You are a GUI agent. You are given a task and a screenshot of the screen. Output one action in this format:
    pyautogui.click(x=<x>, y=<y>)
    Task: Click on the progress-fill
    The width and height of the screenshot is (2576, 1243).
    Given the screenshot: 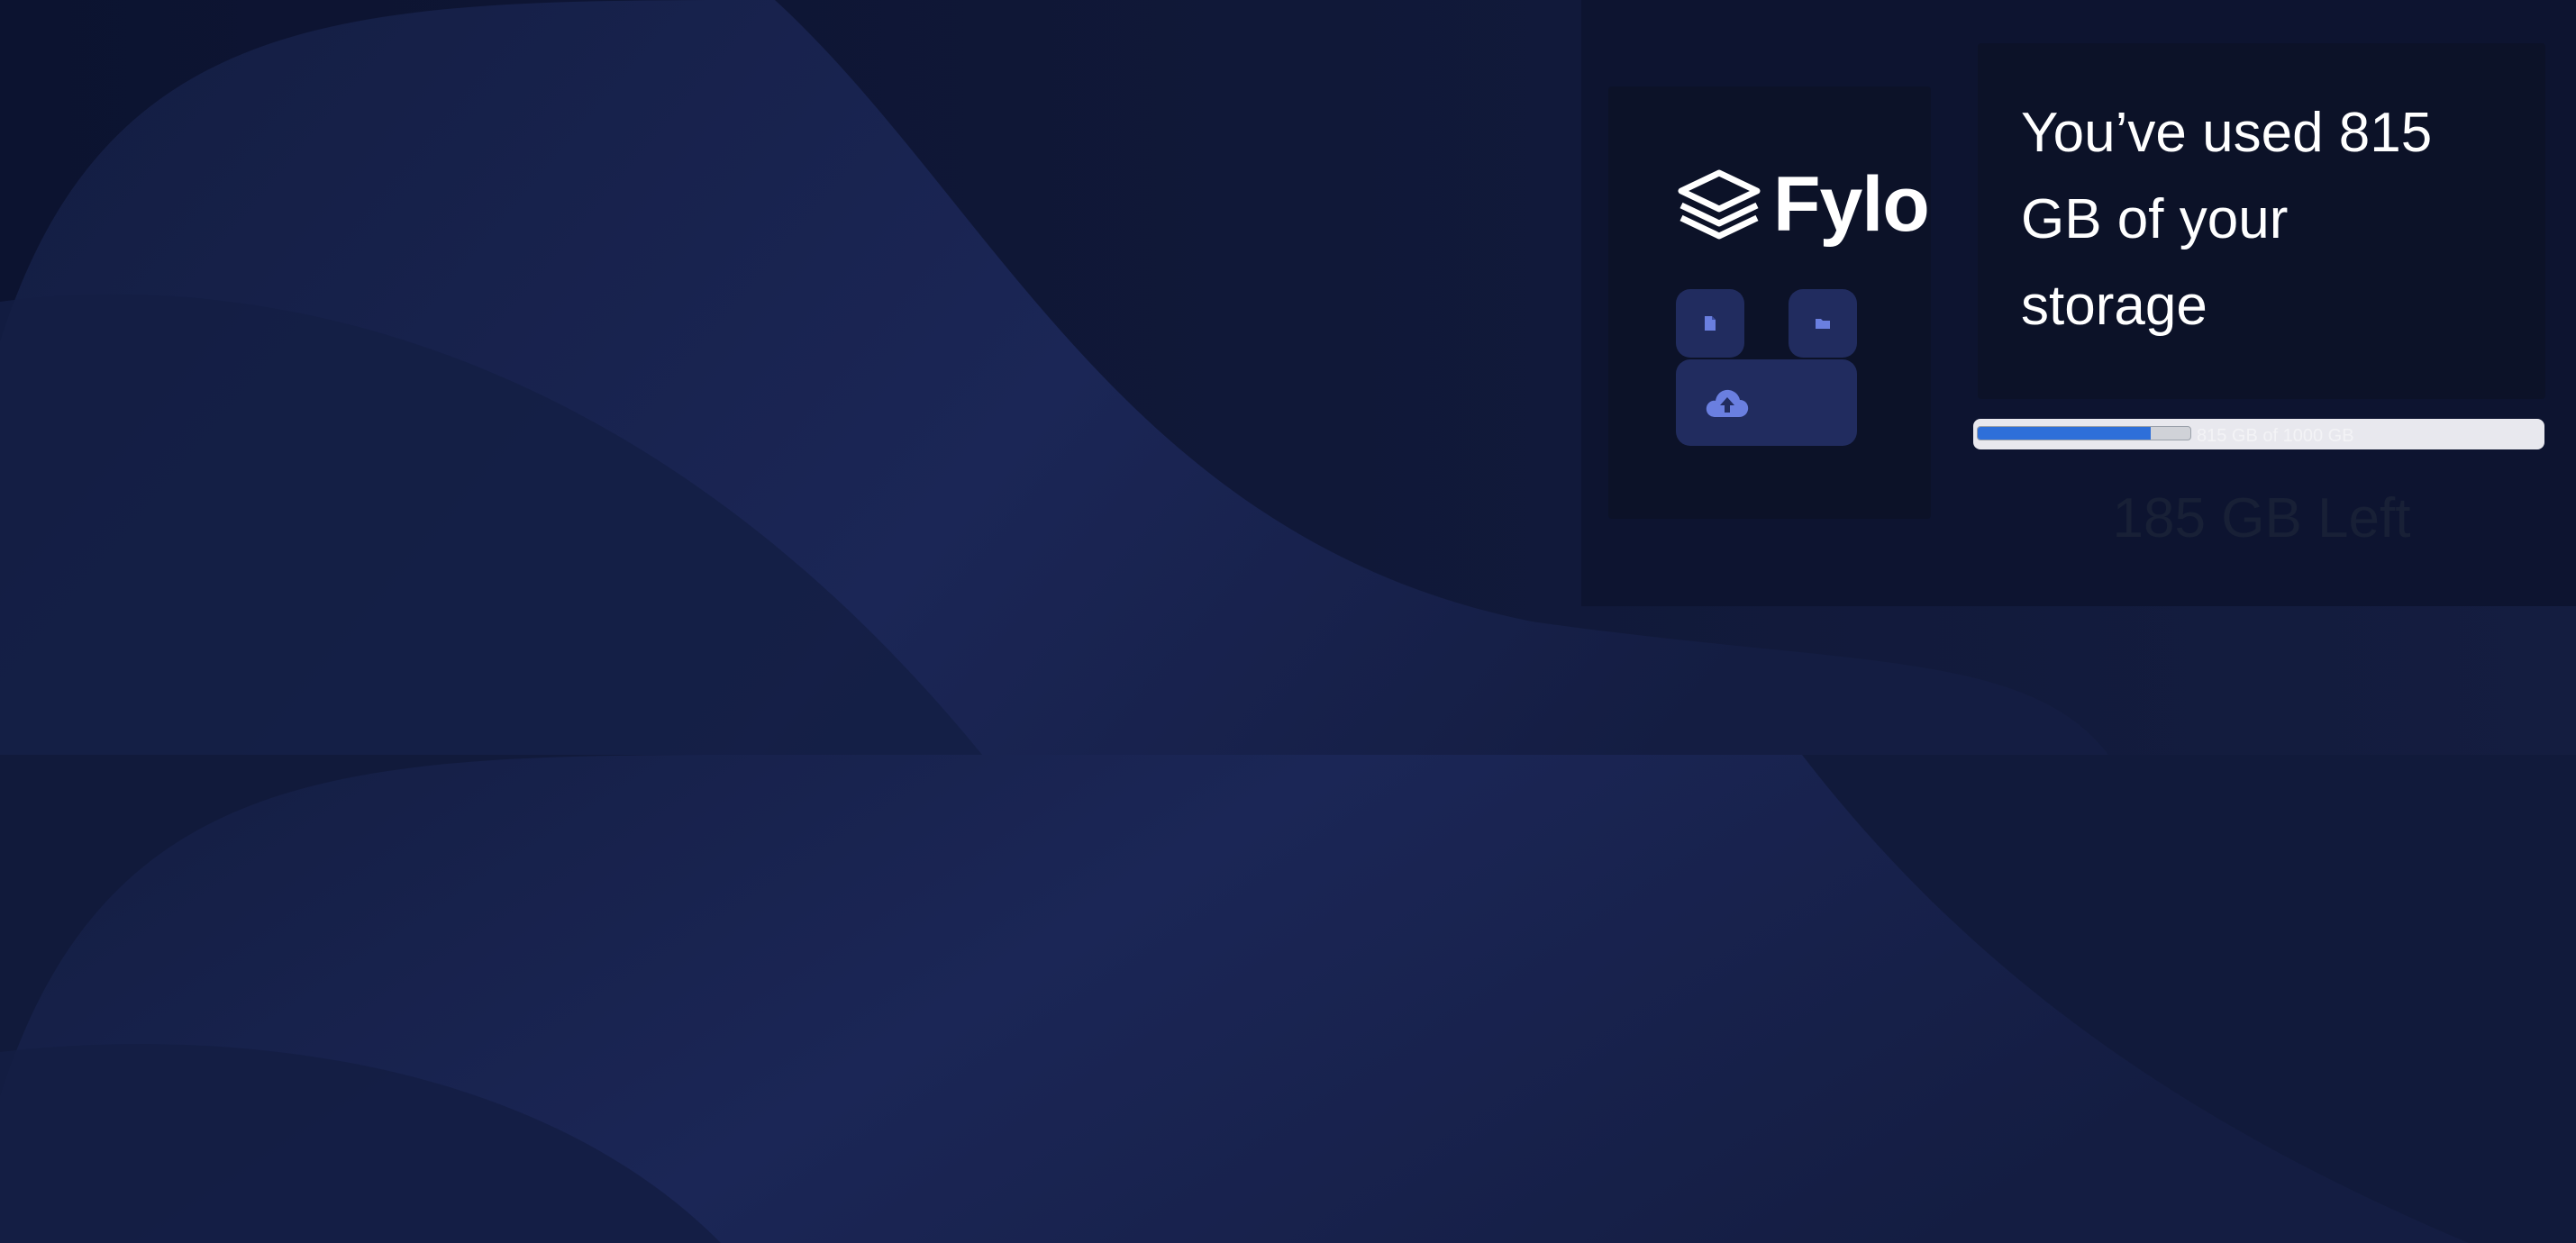 What is the action you would take?
    pyautogui.click(x=2065, y=433)
    